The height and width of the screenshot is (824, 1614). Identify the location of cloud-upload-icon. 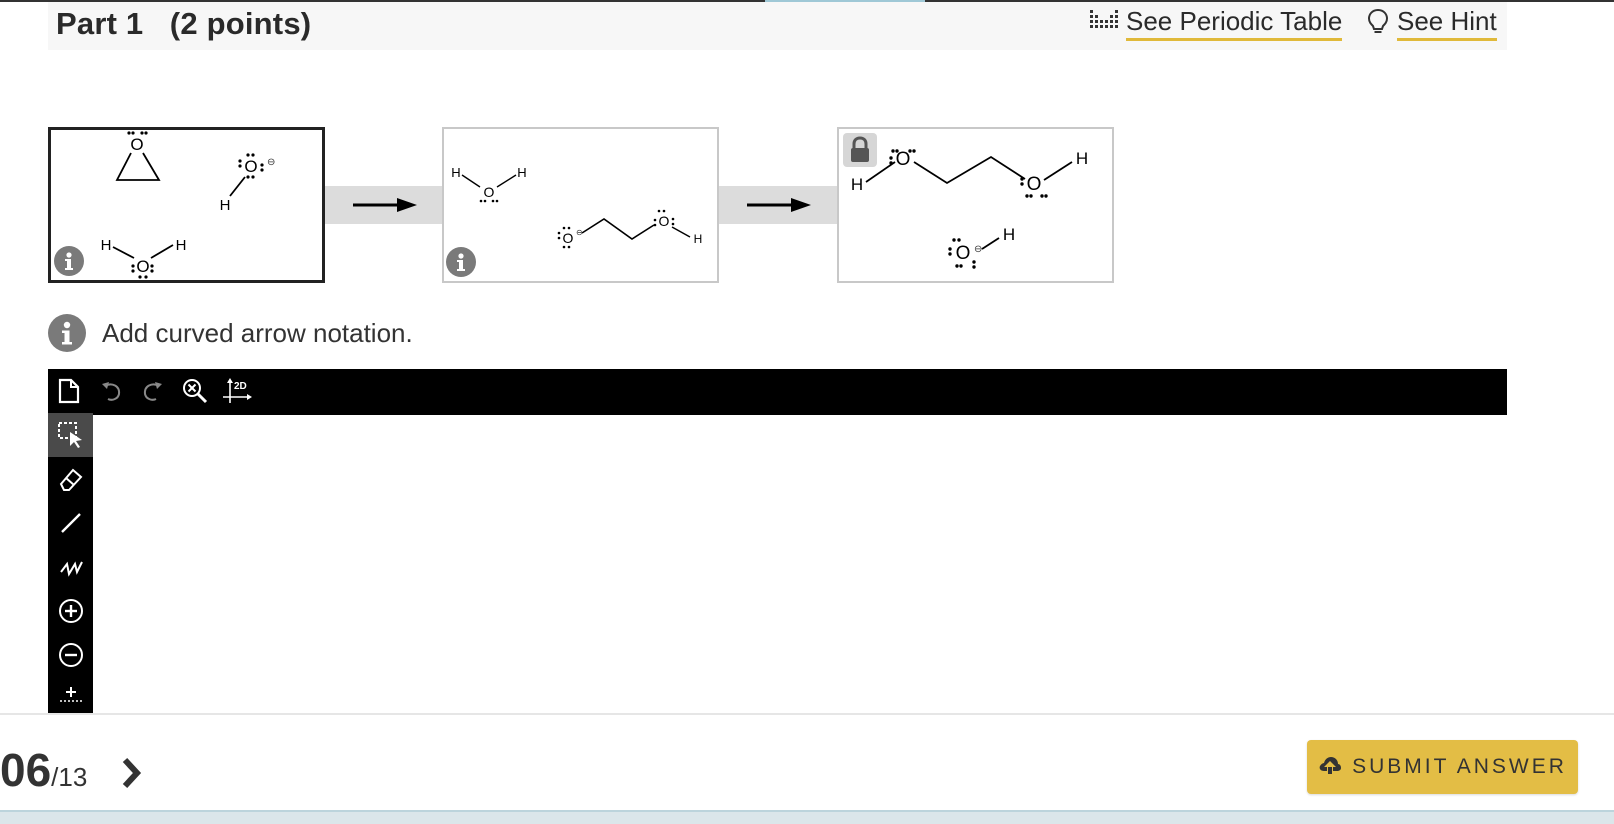
(1330, 767).